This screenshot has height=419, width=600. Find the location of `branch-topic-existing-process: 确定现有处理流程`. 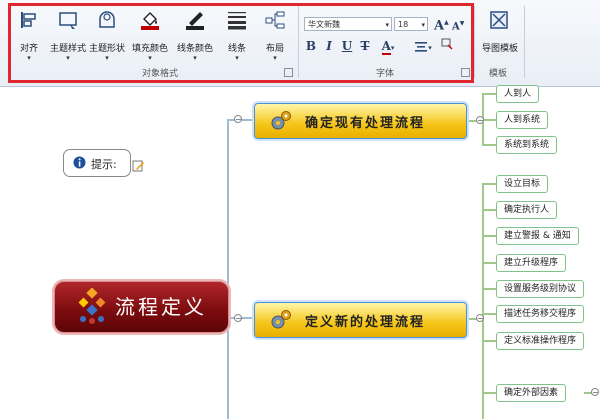

branch-topic-existing-process: 确定现有处理流程 is located at coordinates (360, 121).